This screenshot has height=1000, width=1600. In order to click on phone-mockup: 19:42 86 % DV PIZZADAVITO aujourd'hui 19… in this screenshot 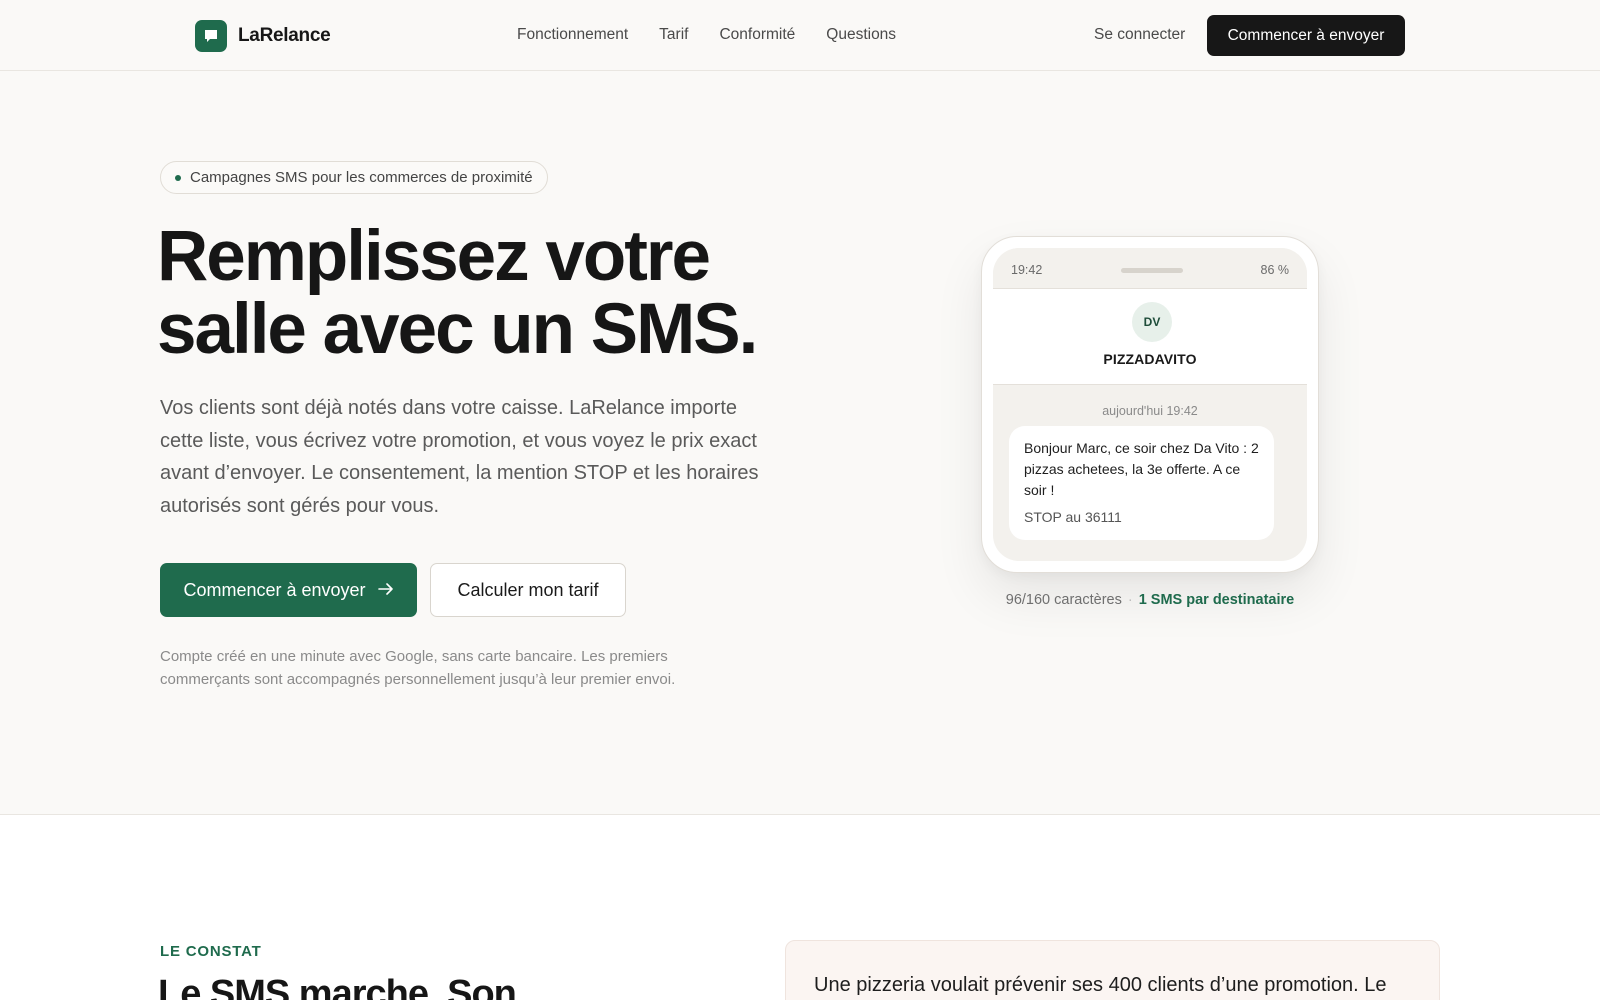, I will do `click(1150, 404)`.